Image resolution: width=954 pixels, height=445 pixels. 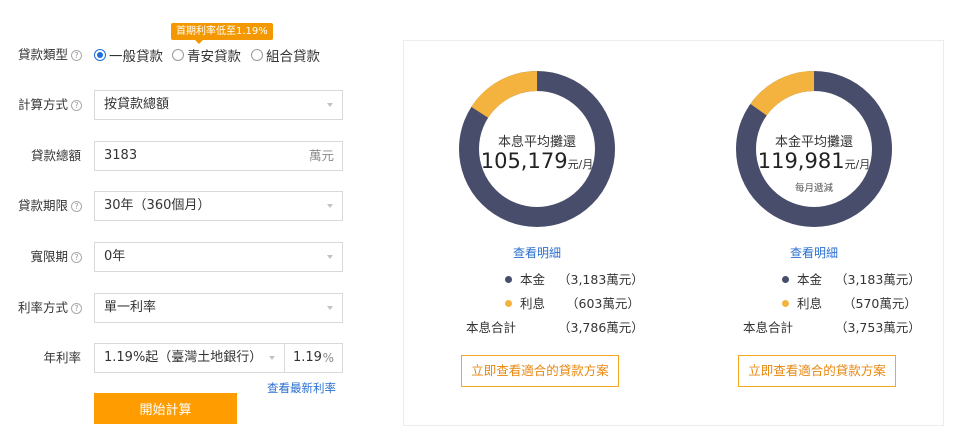 I want to click on loan-type-label-text: 貸款類型, so click(x=42, y=54).